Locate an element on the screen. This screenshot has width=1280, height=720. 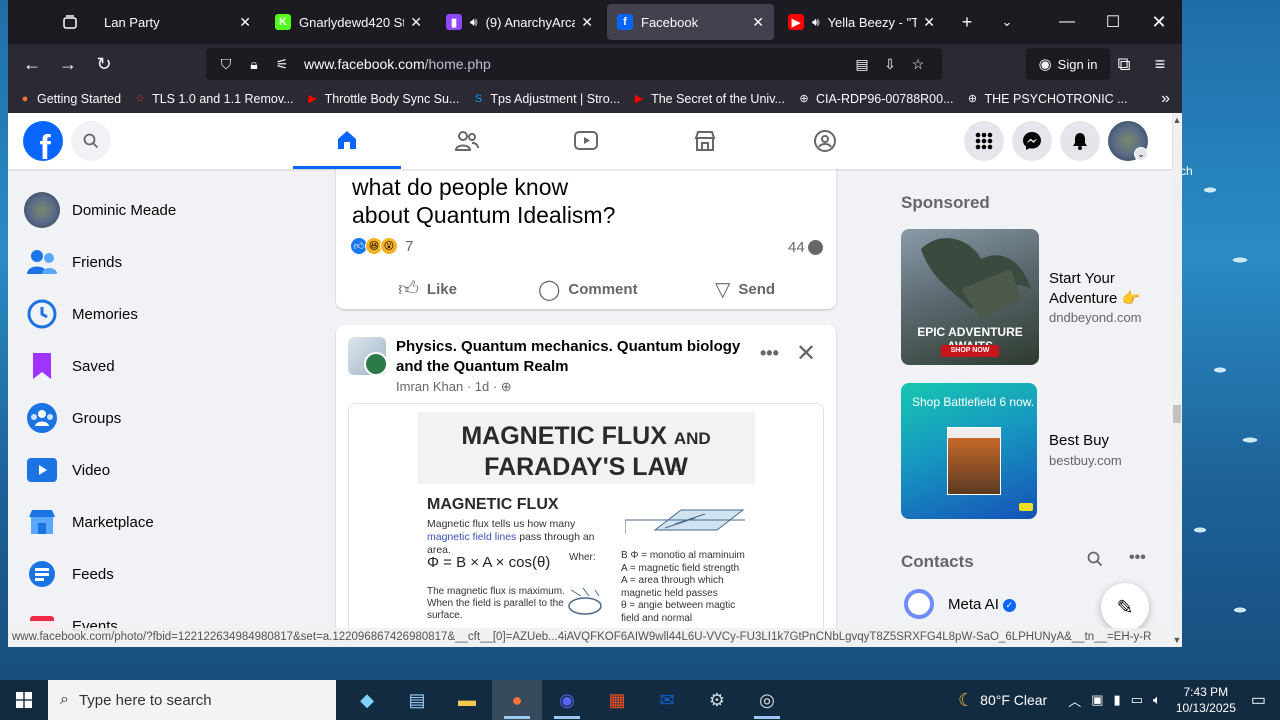
extensions-icon: ⧉ is located at coordinates (1124, 64).